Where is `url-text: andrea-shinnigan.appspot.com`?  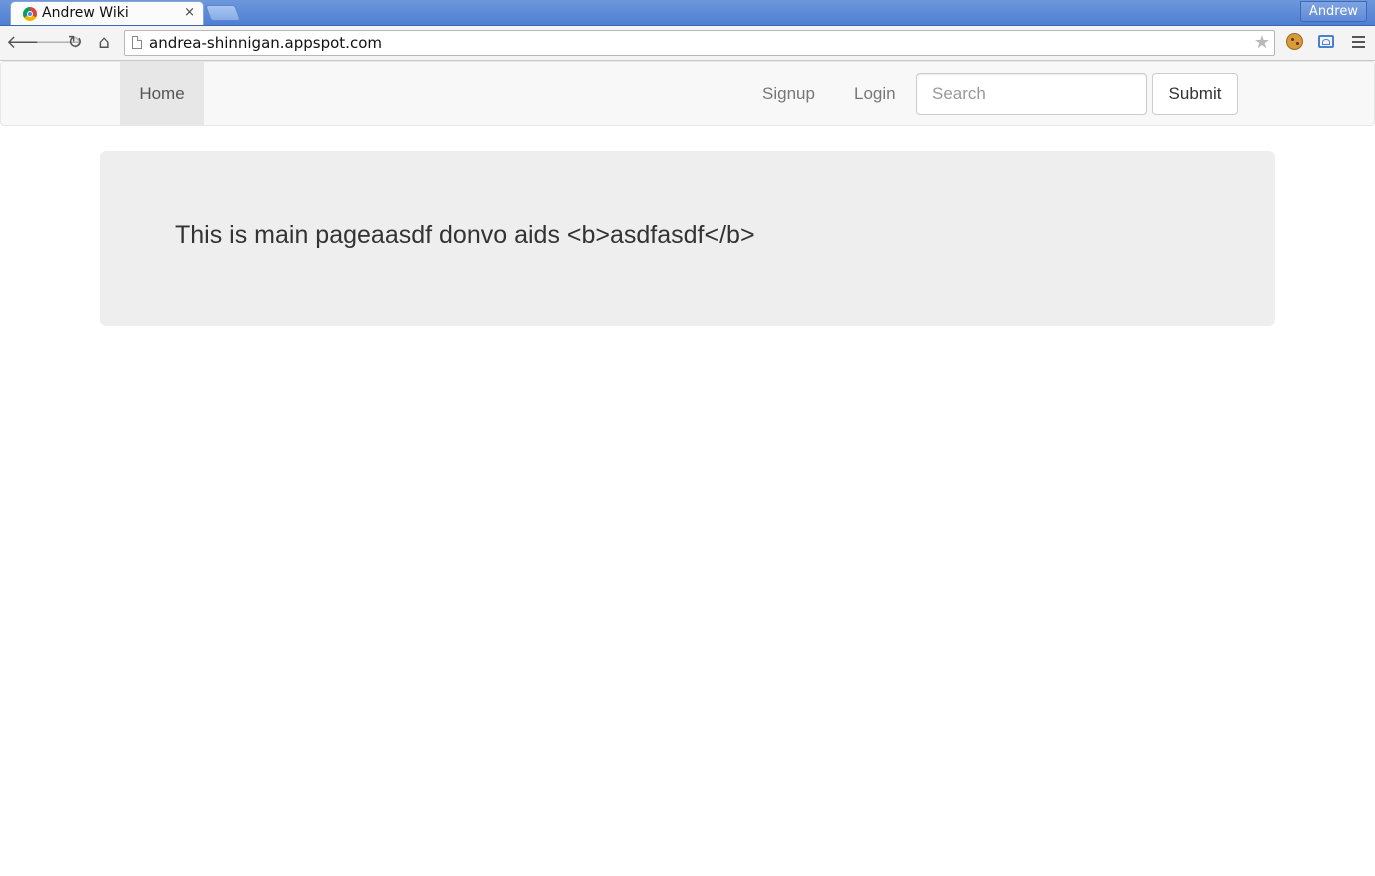
url-text: andrea-shinnigan.appspot.com is located at coordinates (265, 43).